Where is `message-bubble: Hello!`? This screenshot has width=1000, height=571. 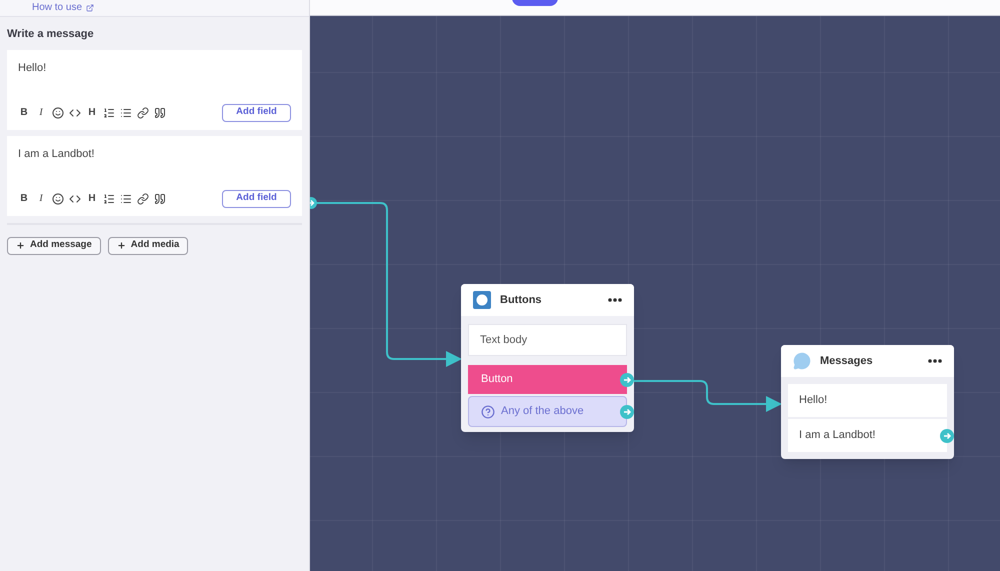 message-bubble: Hello! is located at coordinates (867, 400).